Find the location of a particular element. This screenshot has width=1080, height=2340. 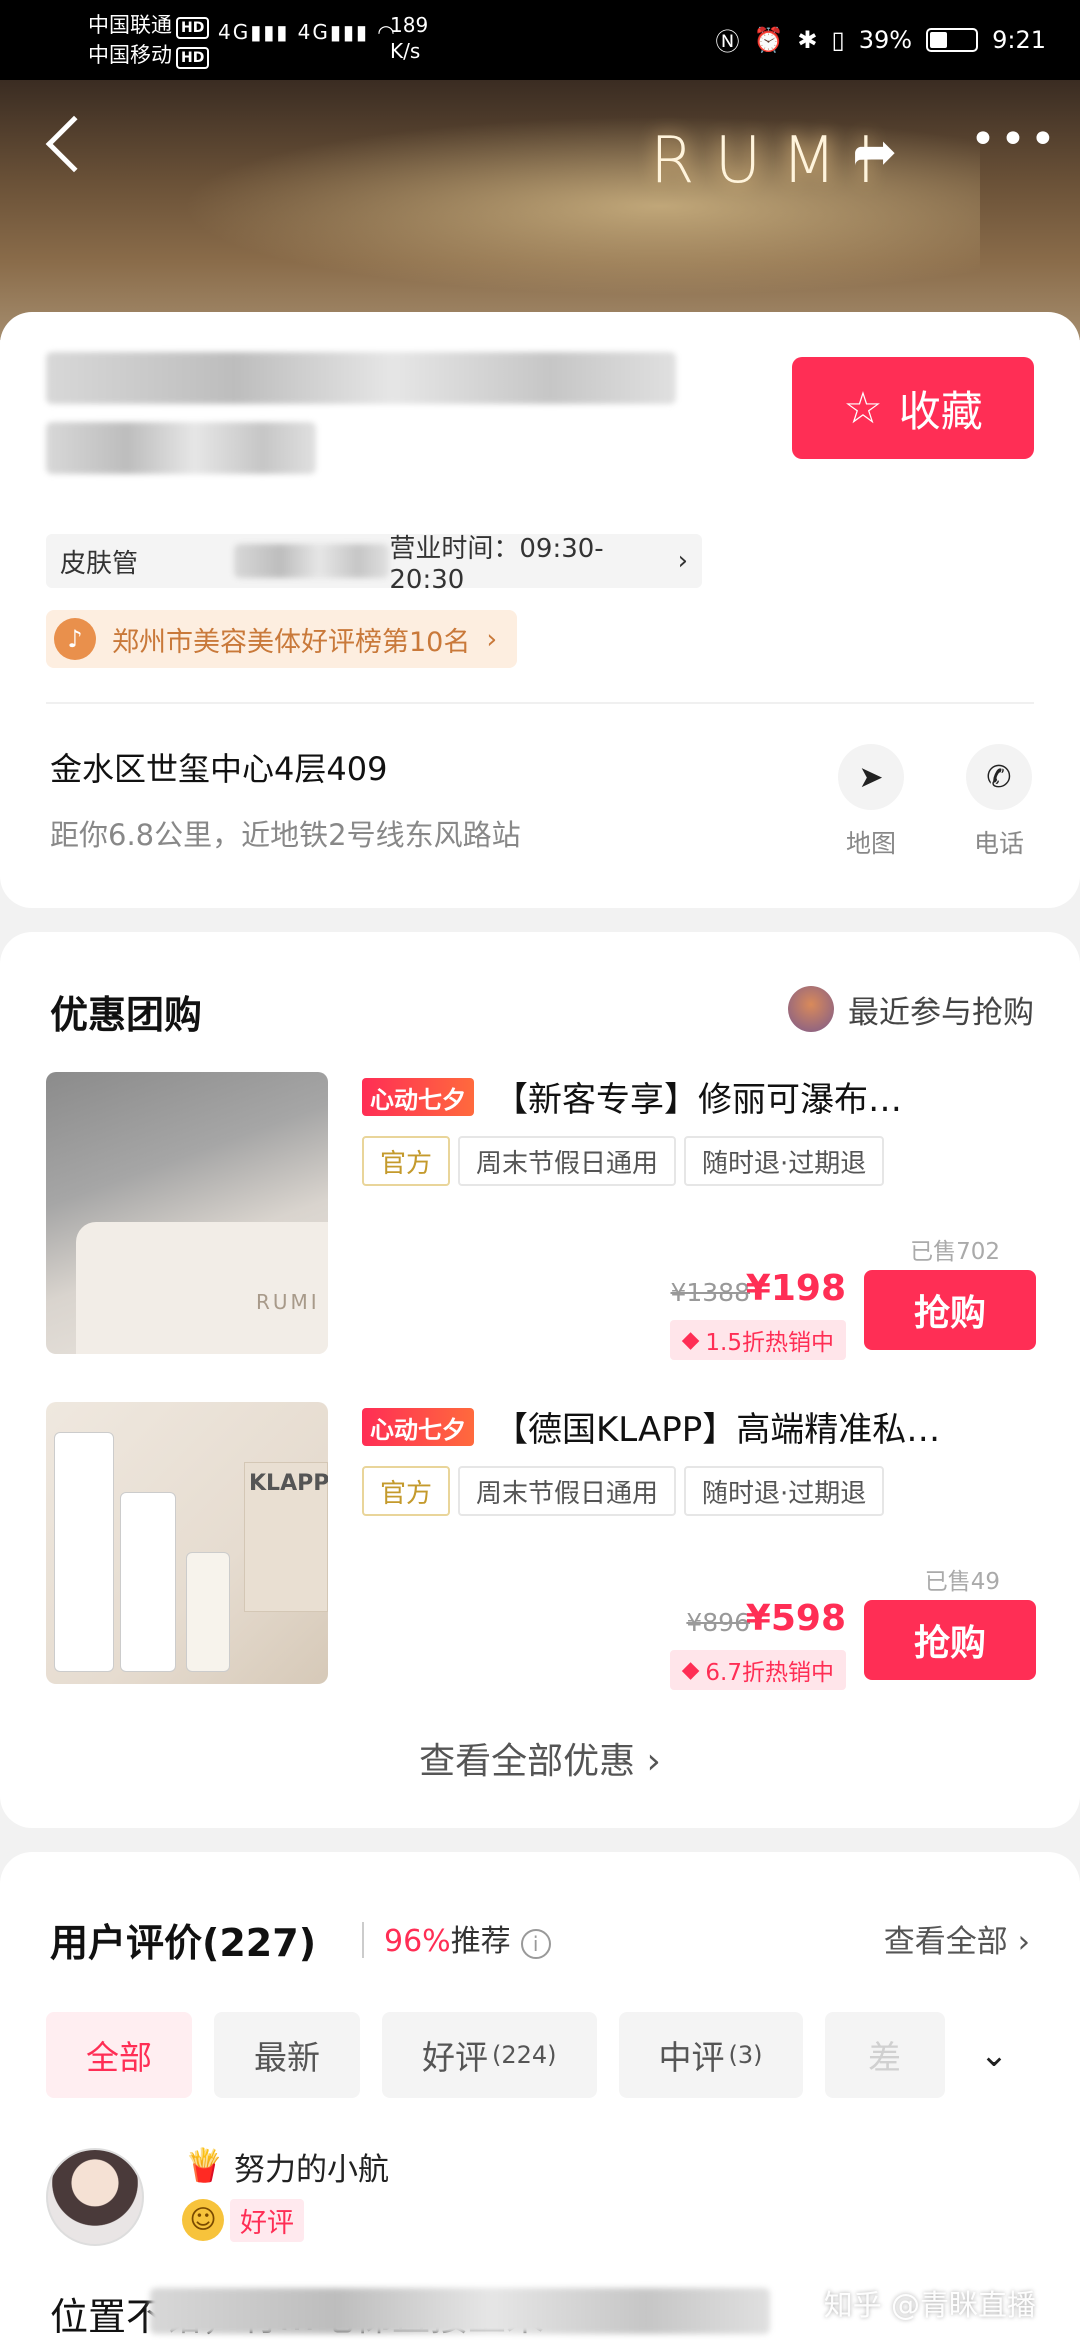

filter-negative: 差 is located at coordinates (884, 2055).